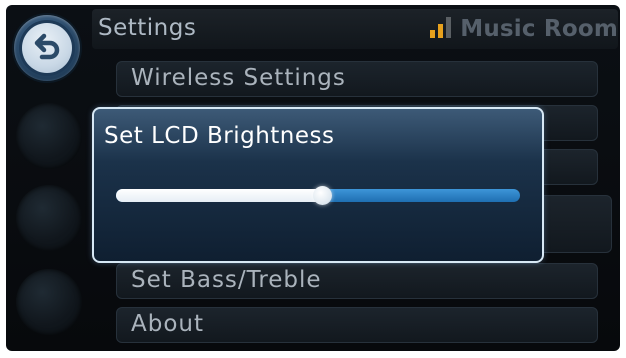  What do you see at coordinates (357, 325) in the screenshot?
I see `menu-item-about: About` at bounding box center [357, 325].